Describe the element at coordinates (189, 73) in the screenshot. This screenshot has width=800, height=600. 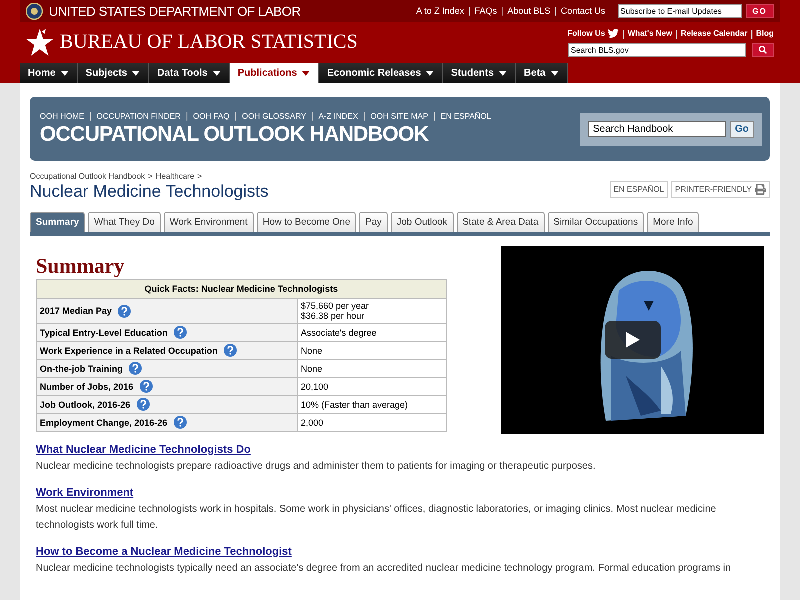
I see `nav-tab: Data Tools` at that location.